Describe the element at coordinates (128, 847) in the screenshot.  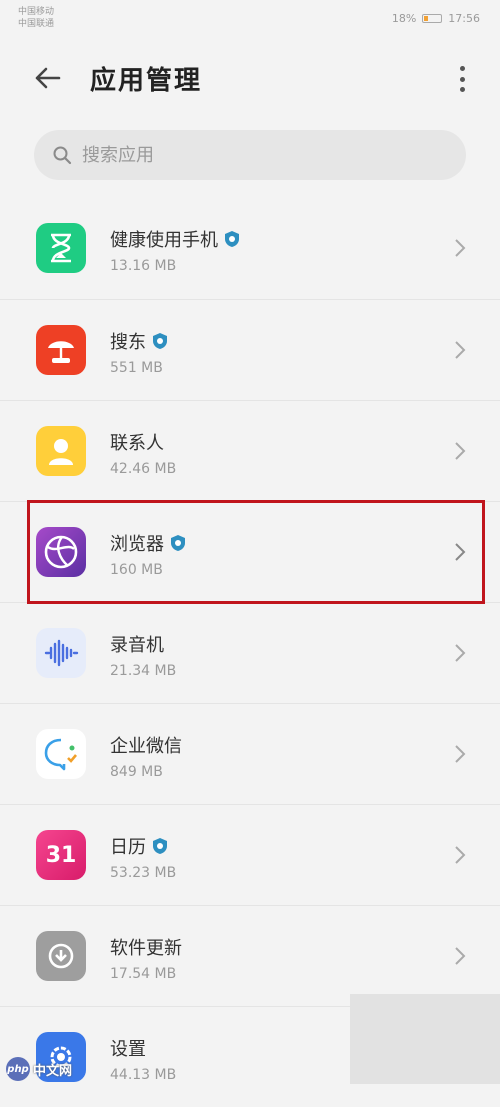
I see `app-name-text: 日历` at that location.